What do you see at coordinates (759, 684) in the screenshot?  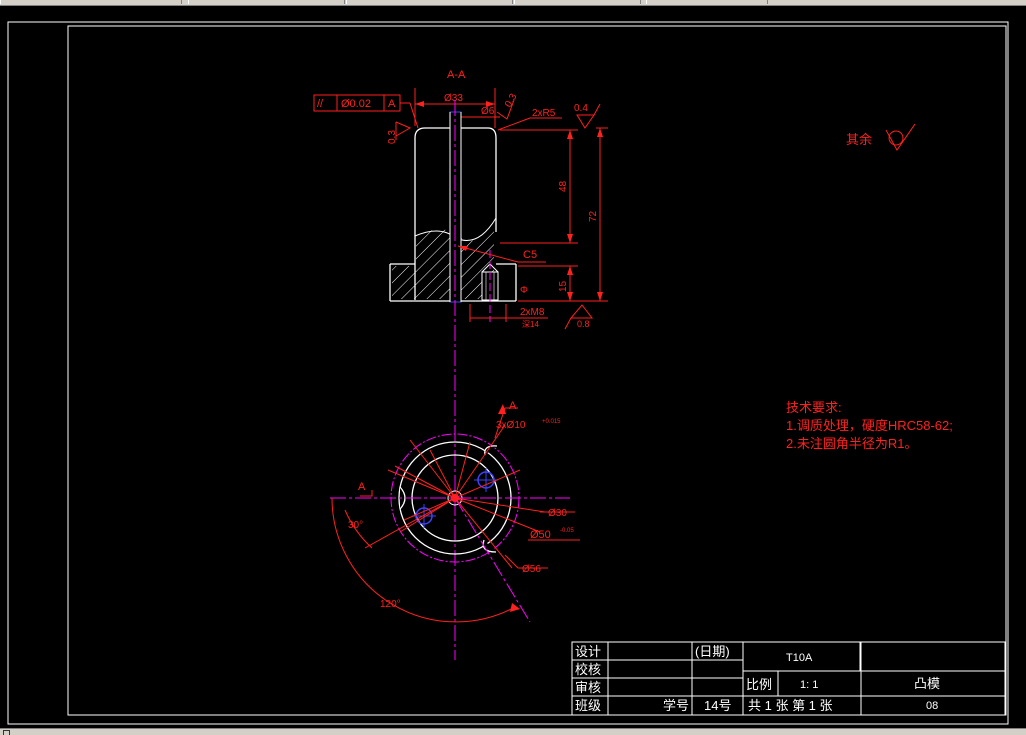 I see `label-scale: 比例` at bounding box center [759, 684].